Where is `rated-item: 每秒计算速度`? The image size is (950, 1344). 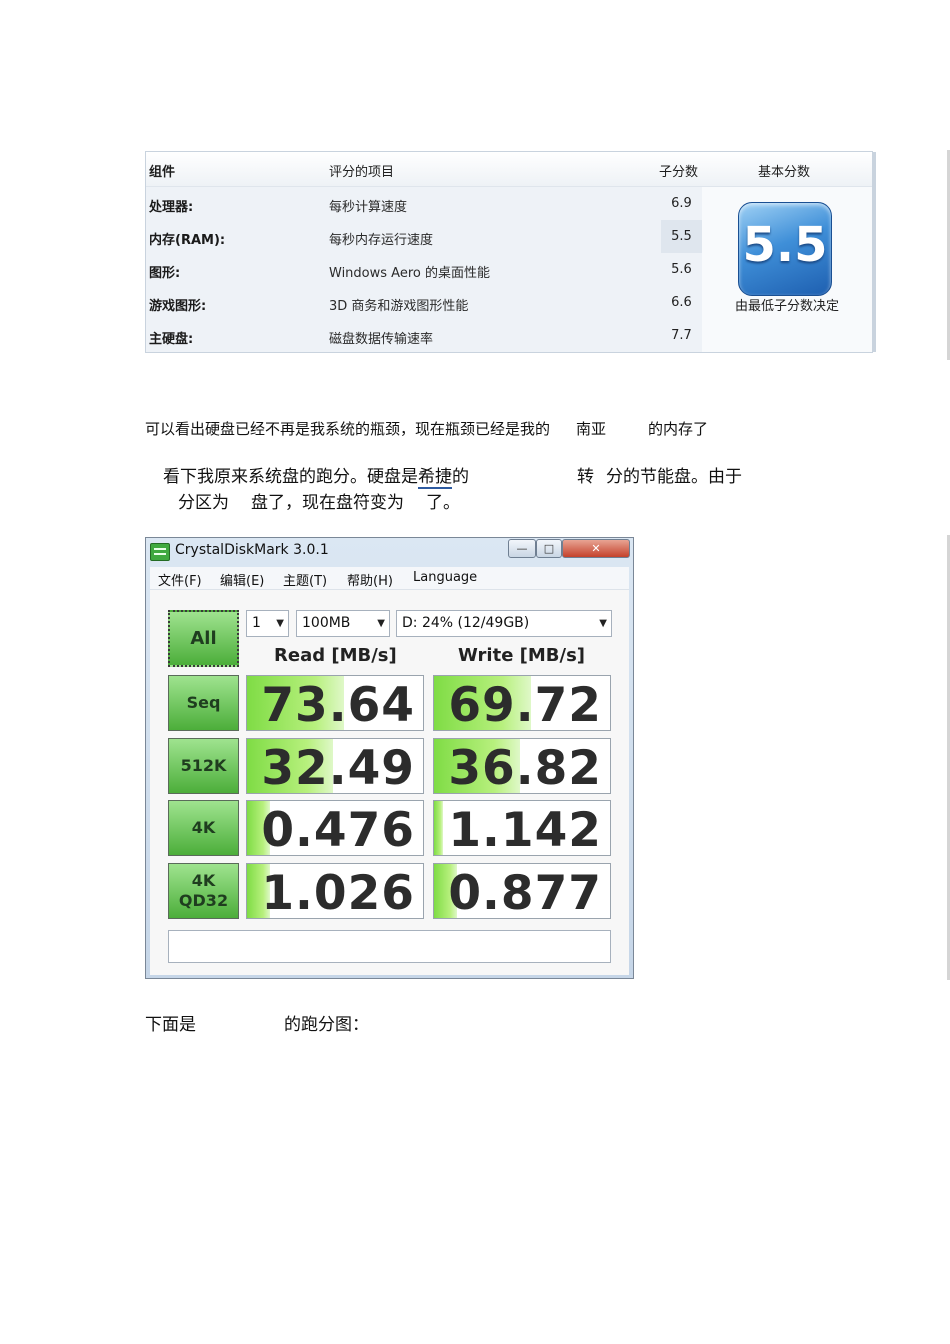
rated-item: 每秒计算速度 is located at coordinates (368, 207).